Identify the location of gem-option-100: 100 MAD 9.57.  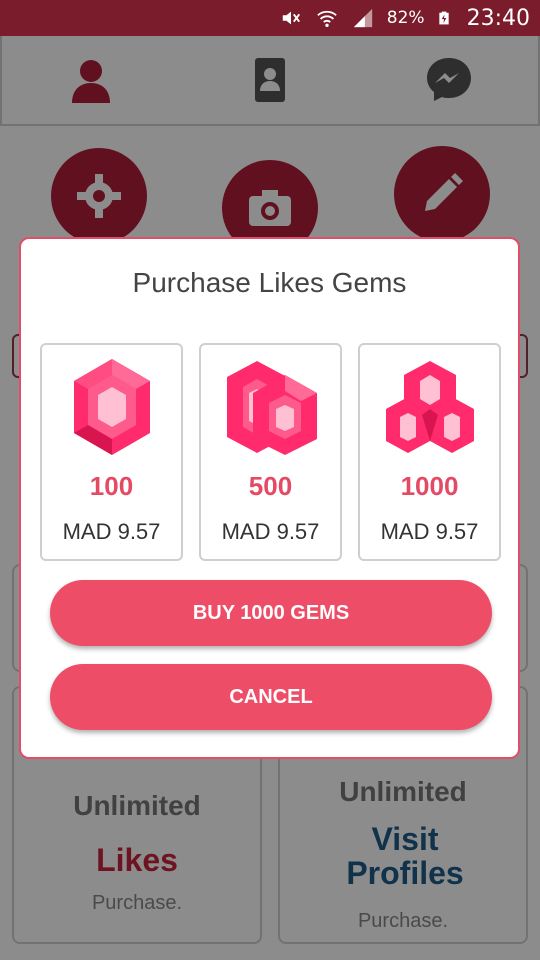
(111, 452).